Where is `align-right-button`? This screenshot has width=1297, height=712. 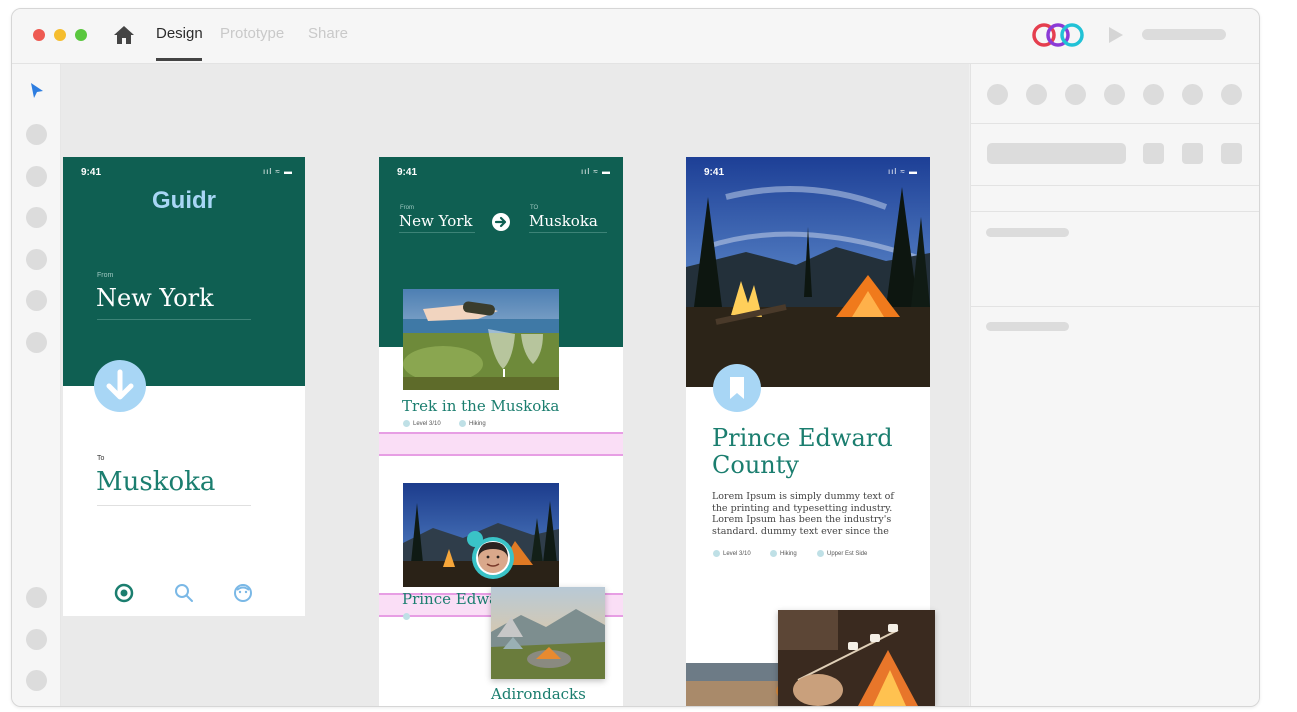 align-right-button is located at coordinates (1075, 94).